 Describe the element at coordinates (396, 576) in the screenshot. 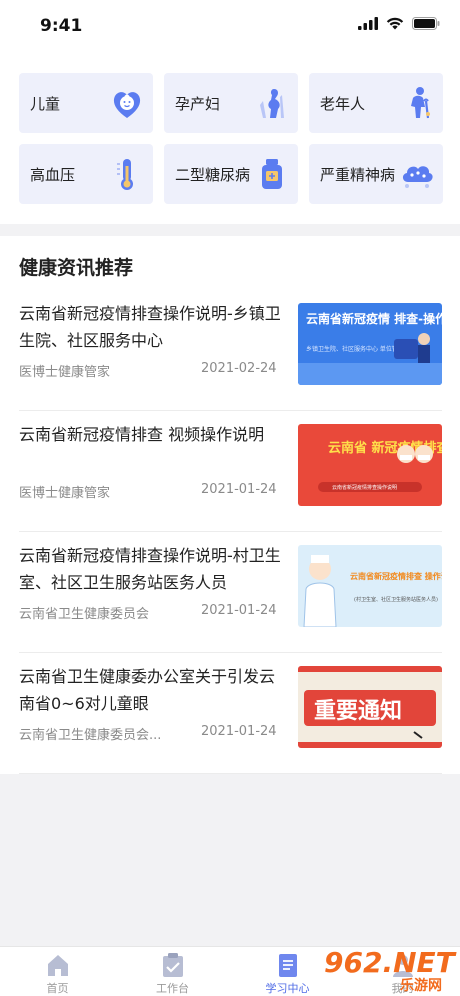

I see `thumb-title: 云南省新冠疫情排查 操作说明` at that location.